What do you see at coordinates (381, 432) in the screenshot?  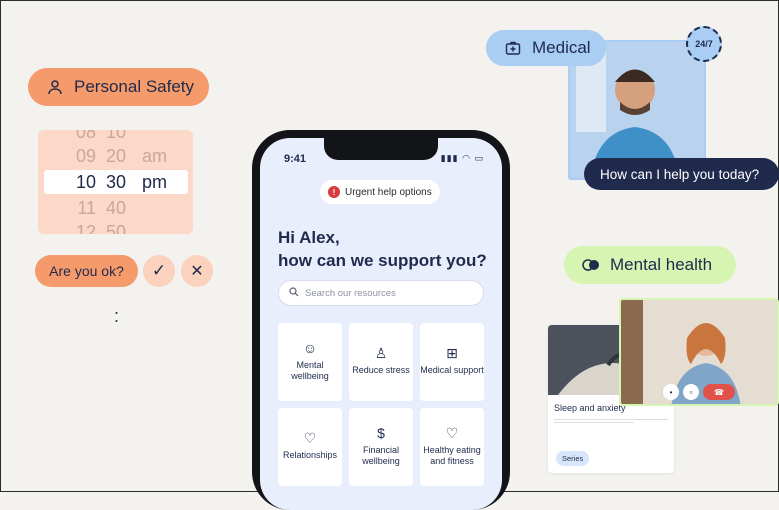 I see `money-hand-icon: $` at bounding box center [381, 432].